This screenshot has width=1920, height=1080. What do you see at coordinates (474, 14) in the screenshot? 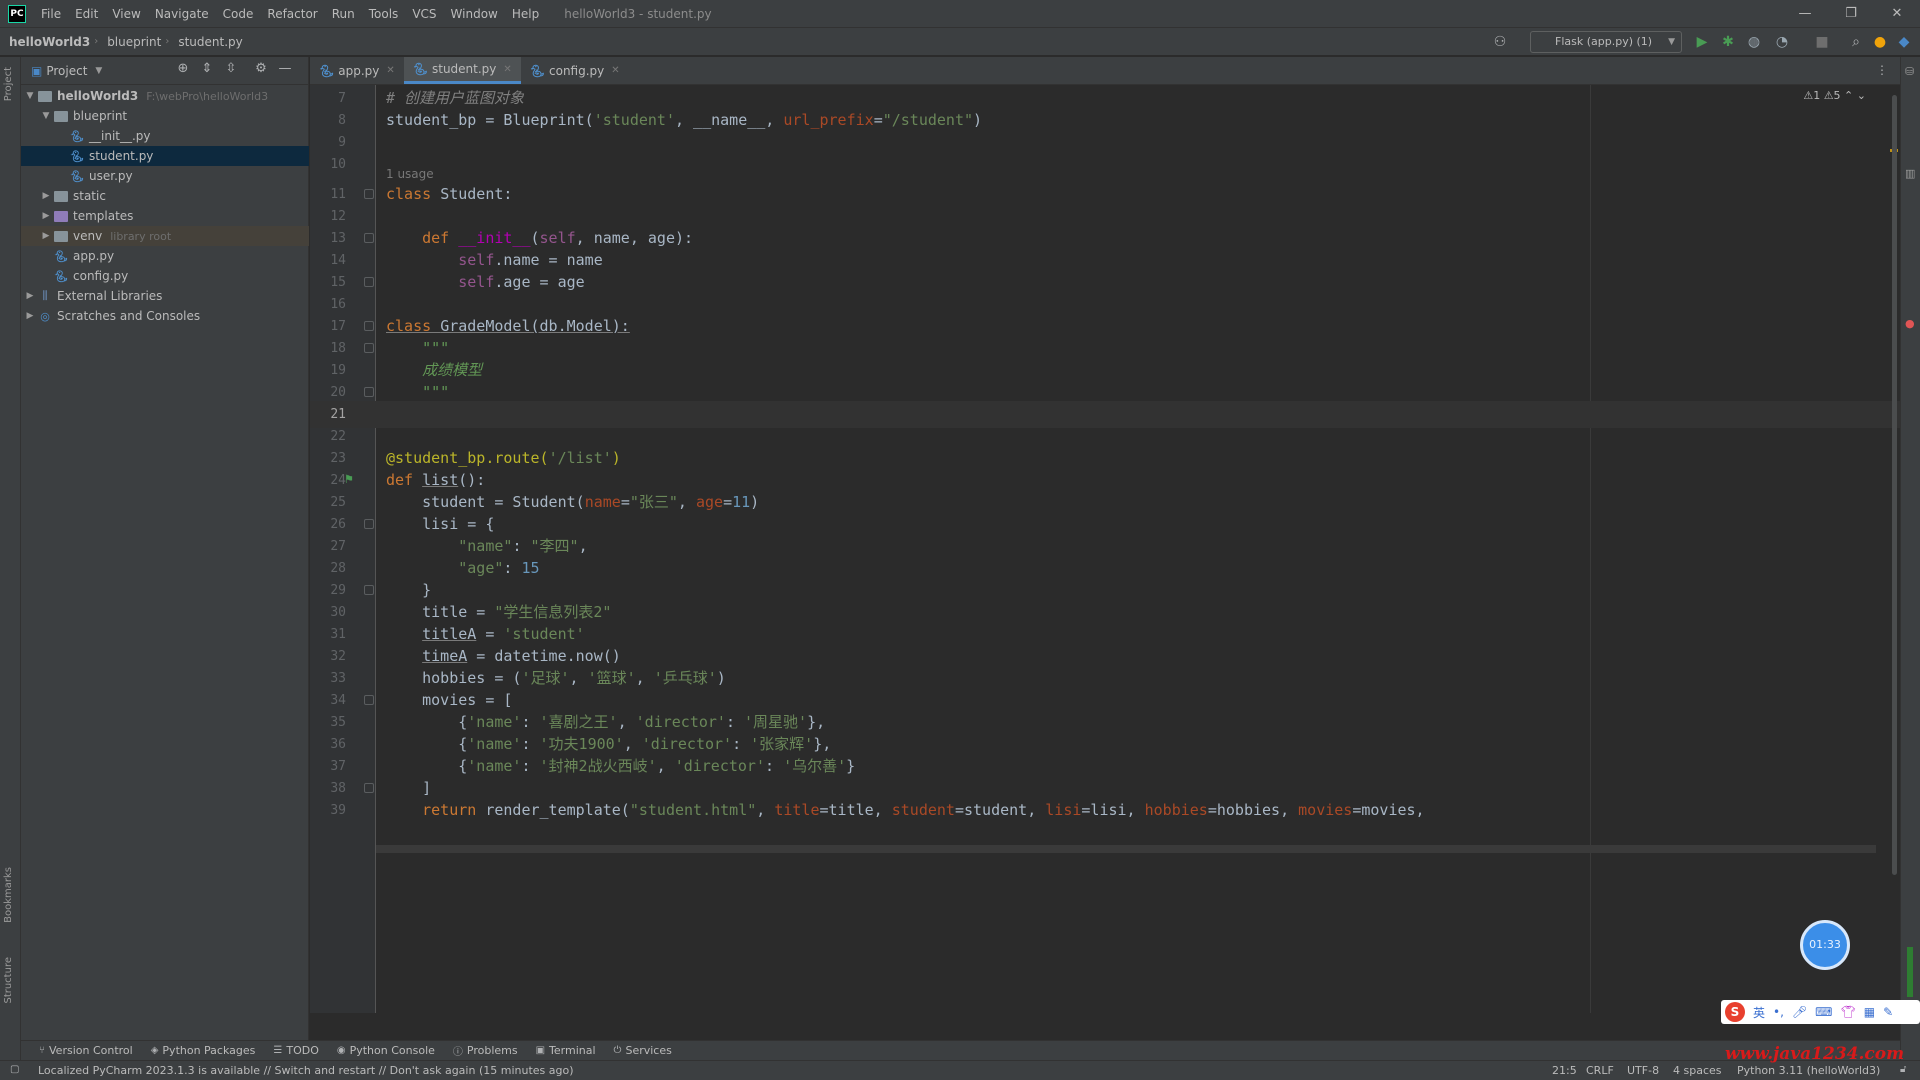
I see `menu-window: Window` at bounding box center [474, 14].